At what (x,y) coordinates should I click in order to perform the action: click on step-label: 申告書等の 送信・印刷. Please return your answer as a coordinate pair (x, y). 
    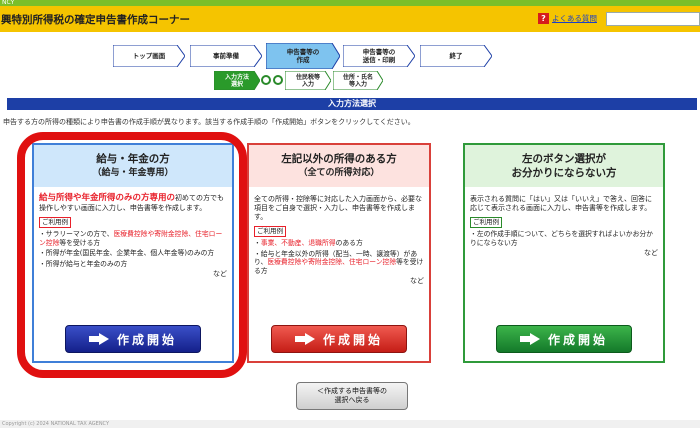
    Looking at the image, I should click on (379, 56).